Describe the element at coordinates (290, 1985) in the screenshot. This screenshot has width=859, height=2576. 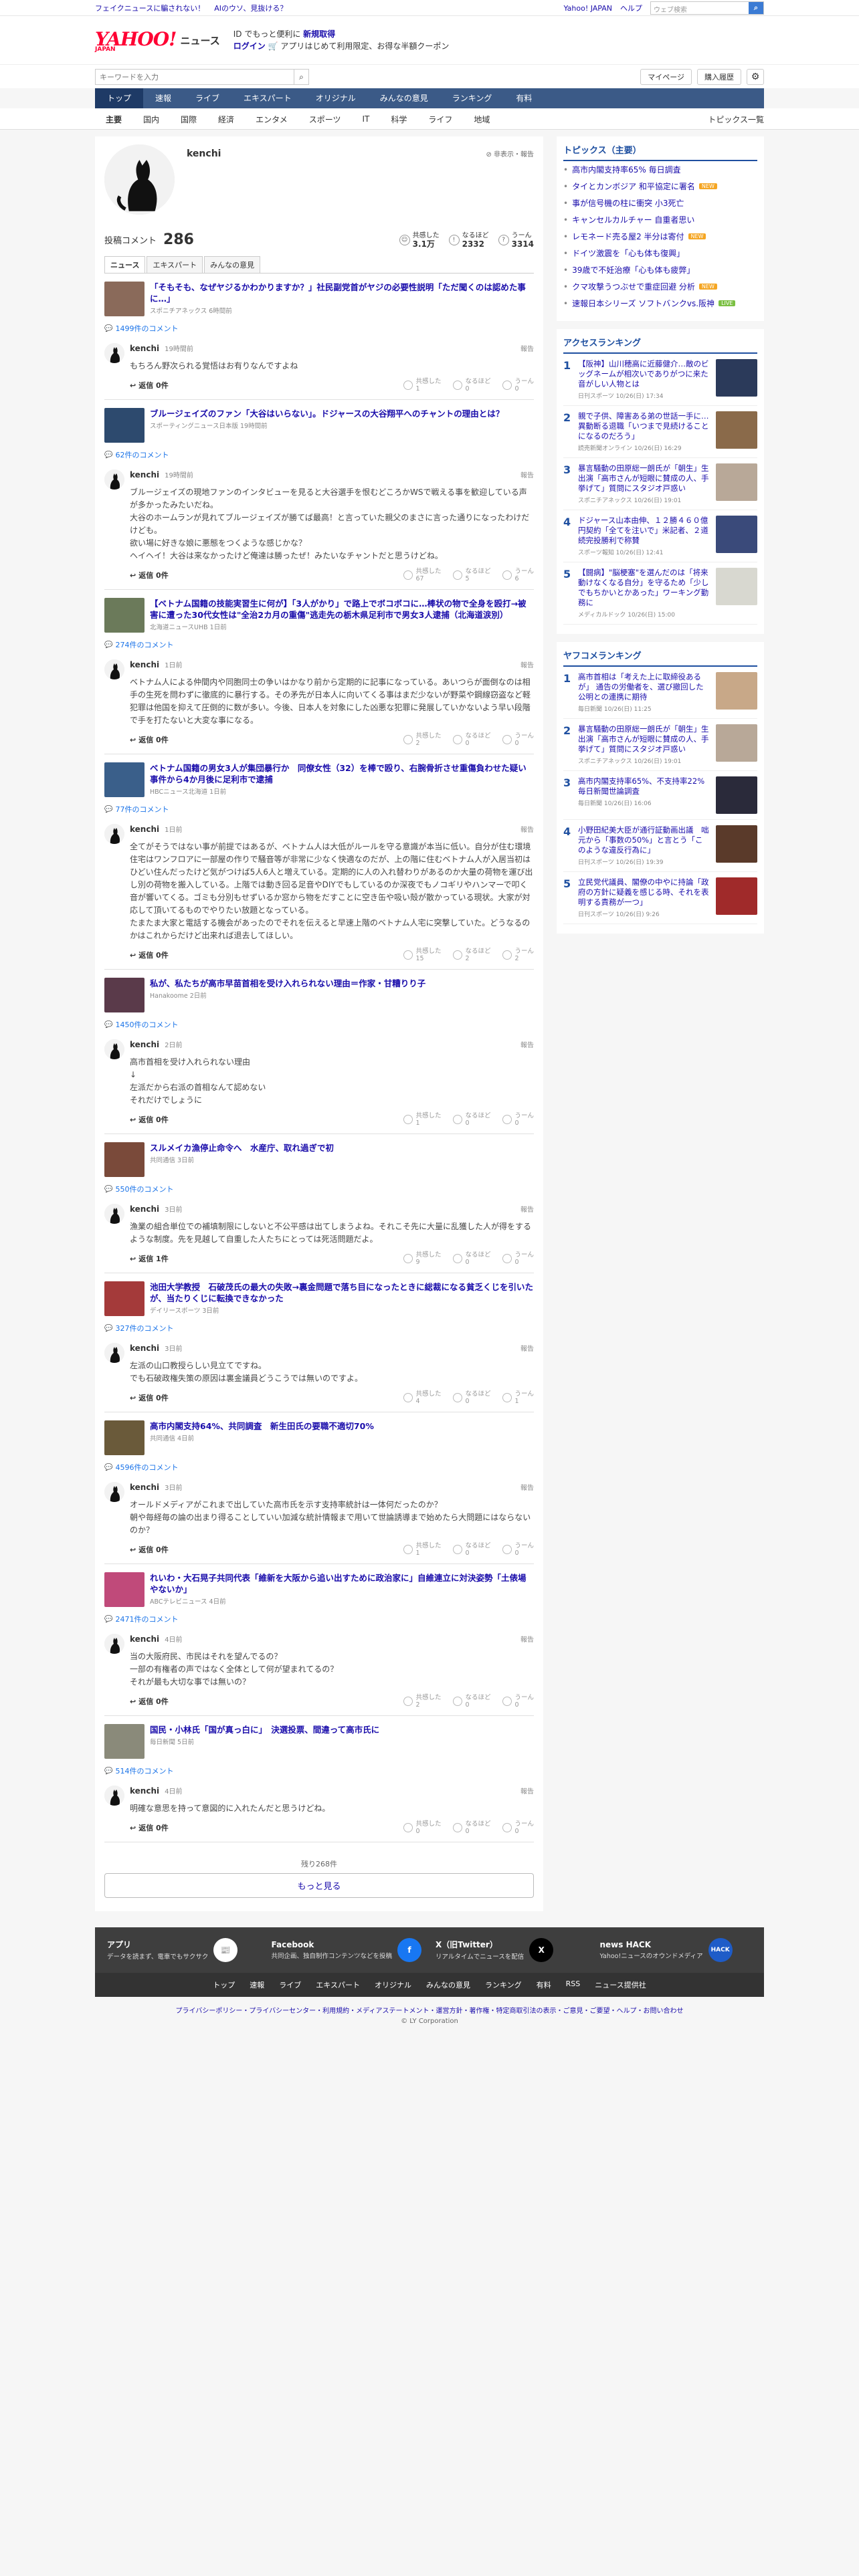
I see `footer-nav-item: ライブ` at that location.